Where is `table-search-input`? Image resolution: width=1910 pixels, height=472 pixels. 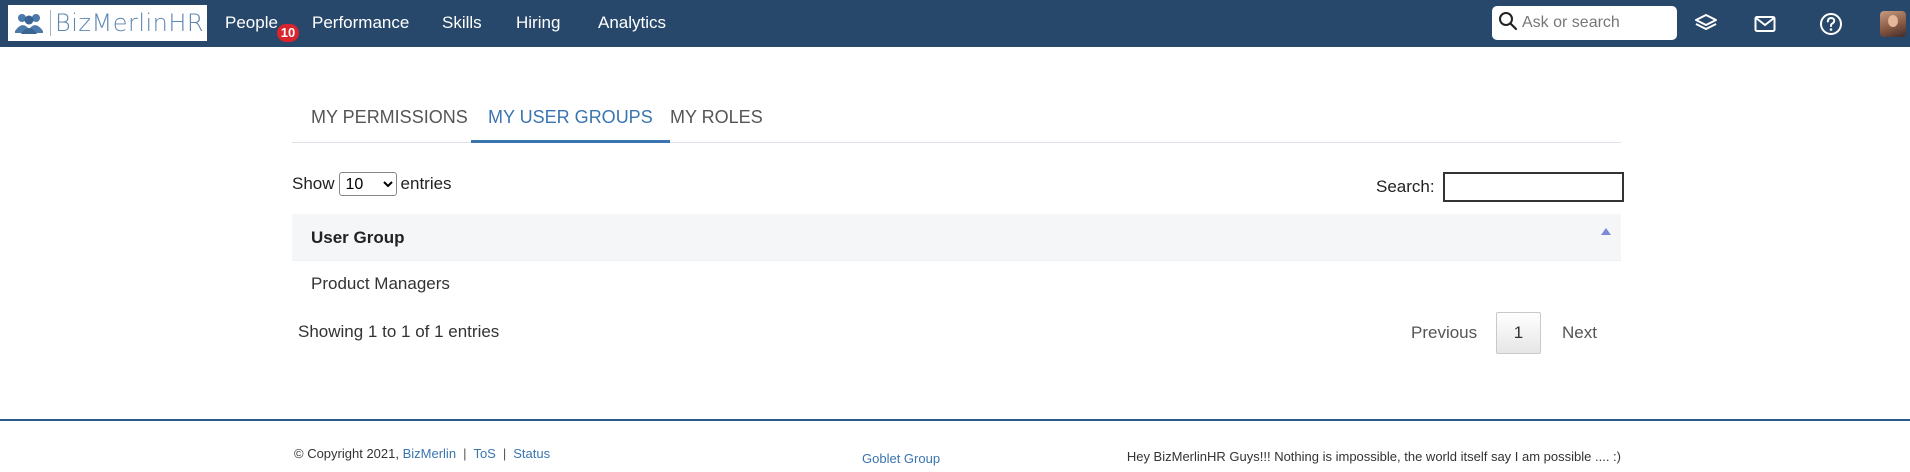
table-search-input is located at coordinates (1533, 187).